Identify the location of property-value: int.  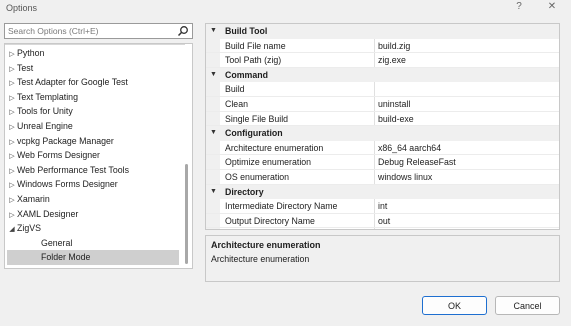
(382, 206).